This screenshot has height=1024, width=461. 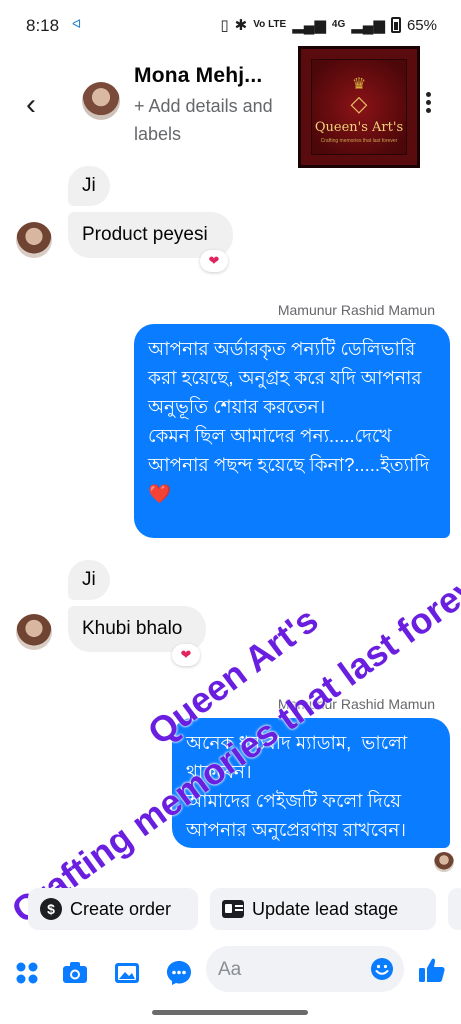 I want to click on camera-icon, so click(x=75, y=973).